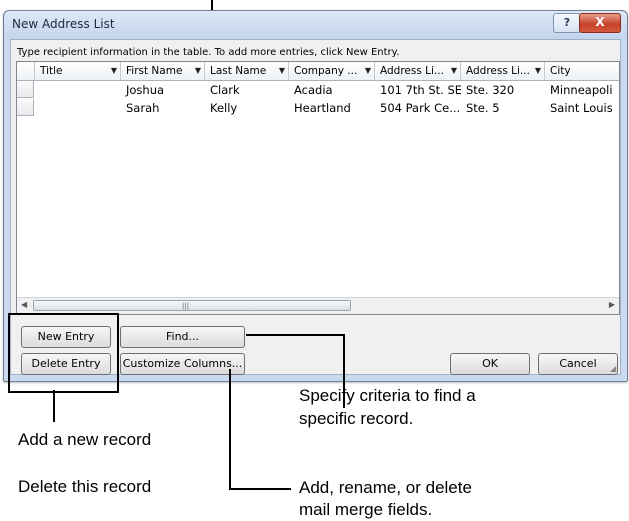 Image resolution: width=629 pixels, height=521 pixels. I want to click on annotation-find-line2: specific record., so click(356, 418).